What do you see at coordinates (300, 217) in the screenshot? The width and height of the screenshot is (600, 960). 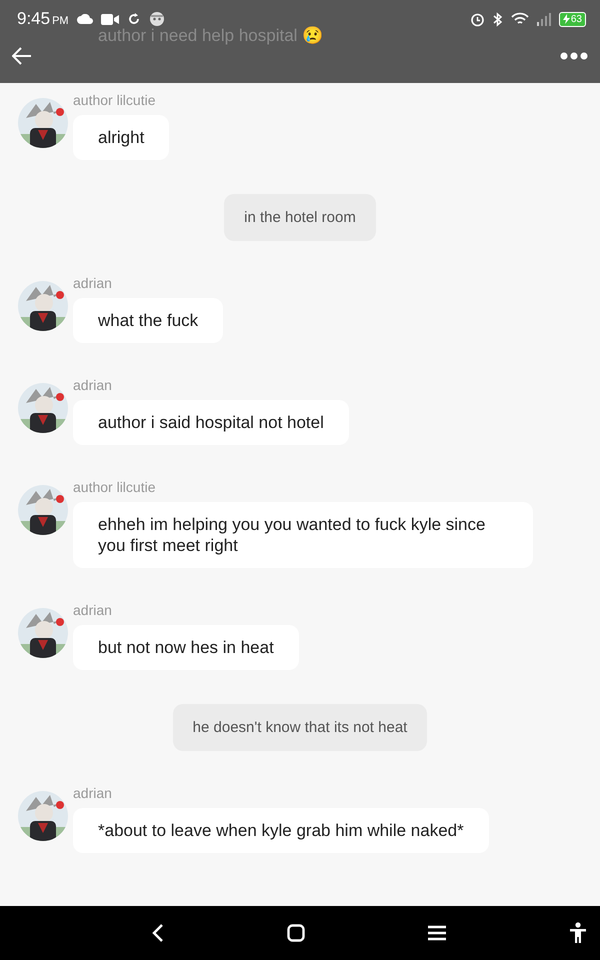 I see `narration-bubble: in the hotel room` at bounding box center [300, 217].